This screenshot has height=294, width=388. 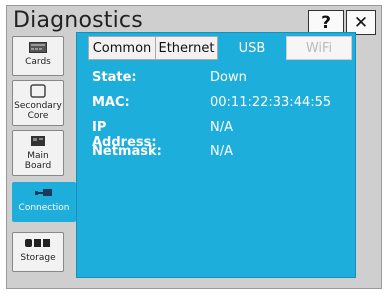 What do you see at coordinates (122, 48) in the screenshot?
I see `tab-common: Common` at bounding box center [122, 48].